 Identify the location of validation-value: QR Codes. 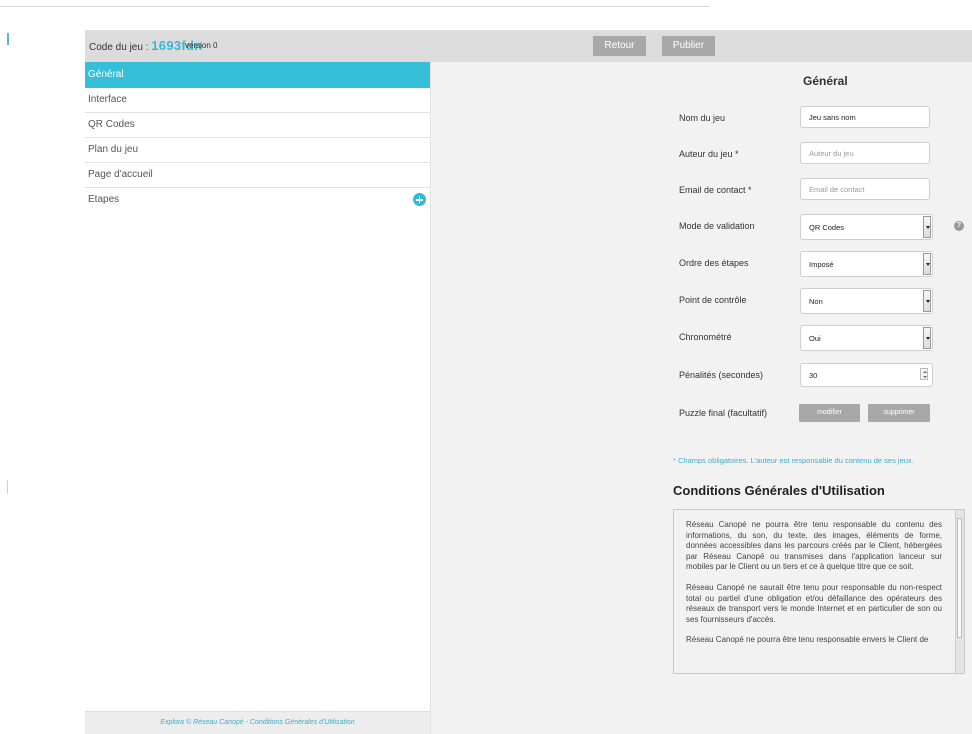
(827, 227).